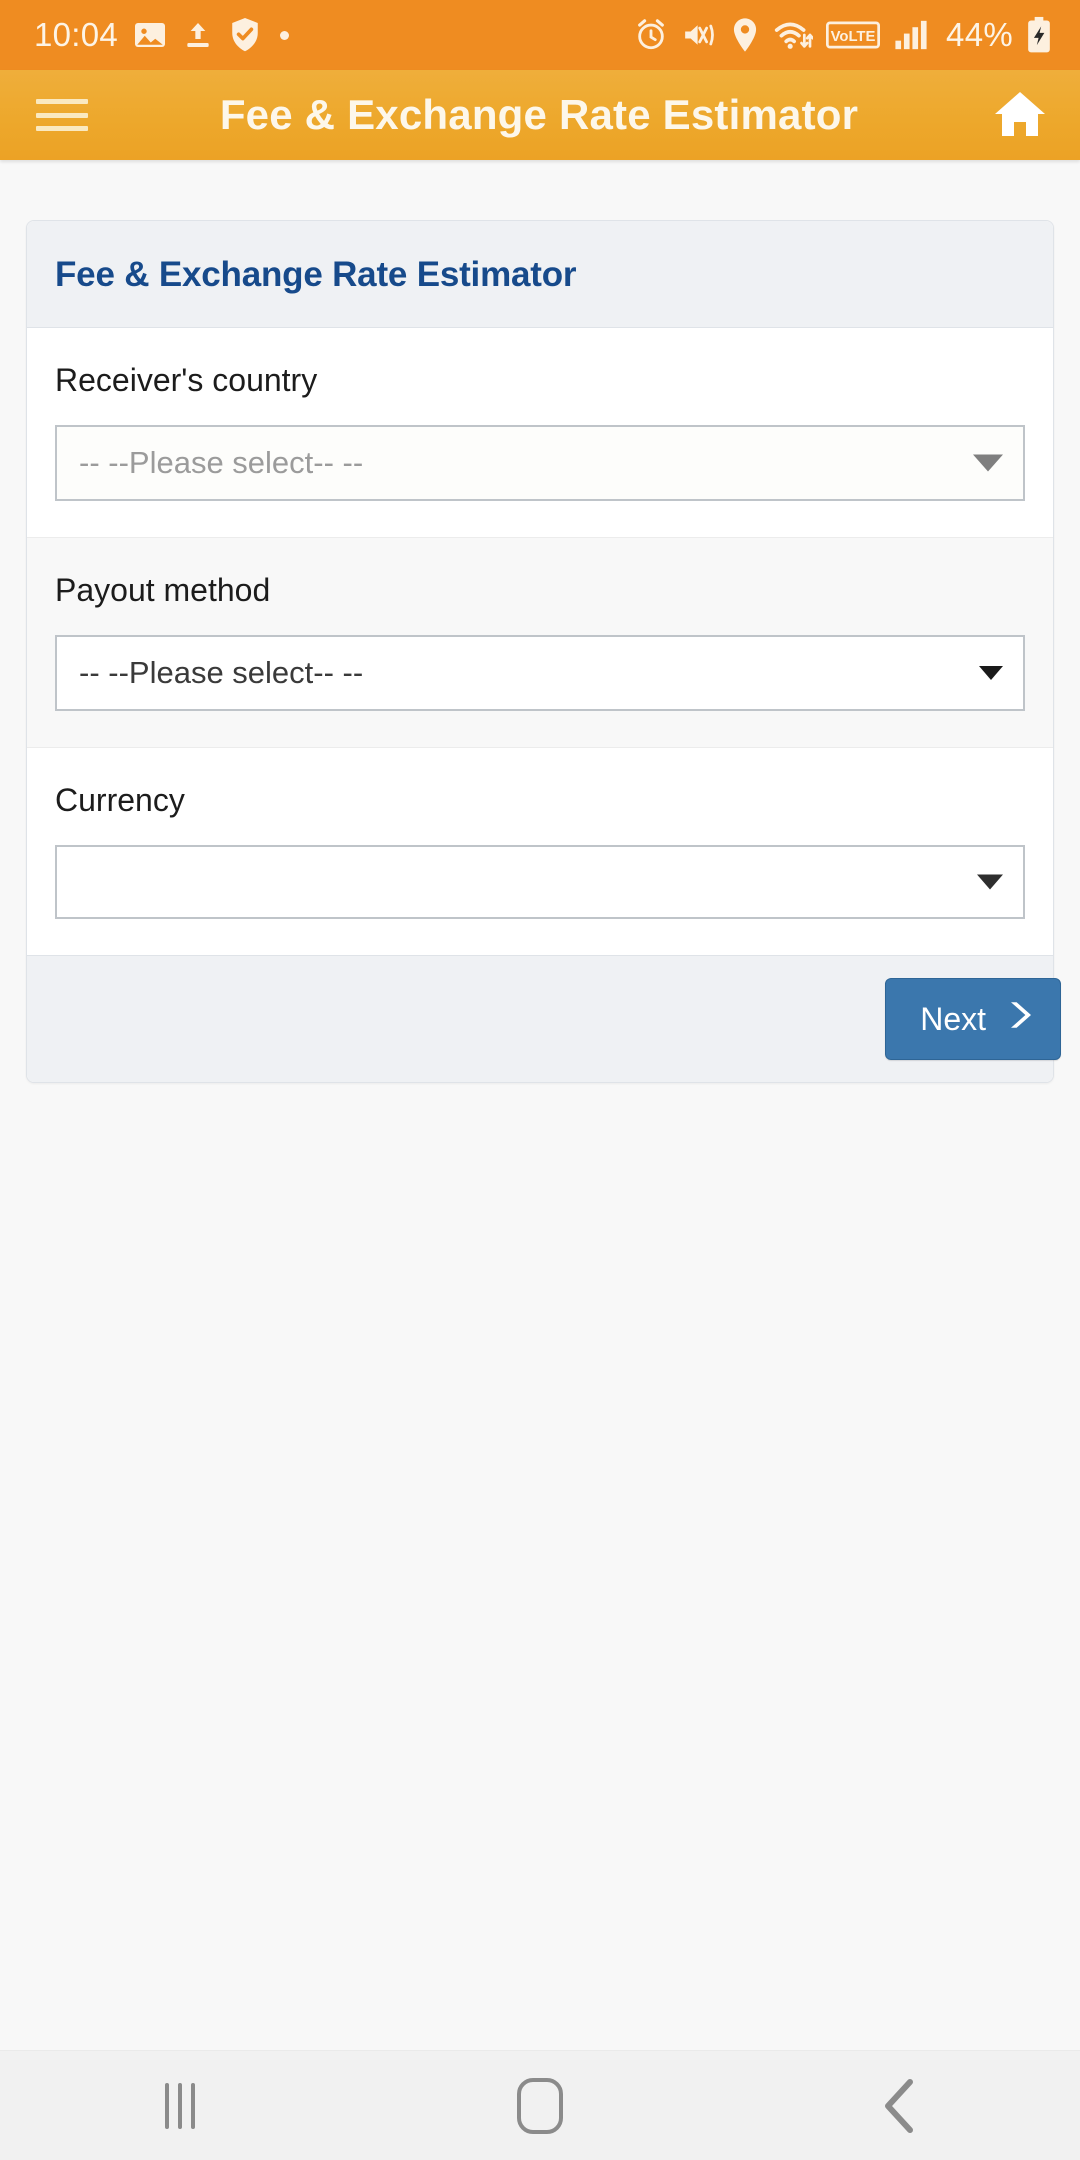 The image size is (1080, 2160). What do you see at coordinates (221, 672) in the screenshot?
I see `payout-method-value: -- --Please select-- --` at bounding box center [221, 672].